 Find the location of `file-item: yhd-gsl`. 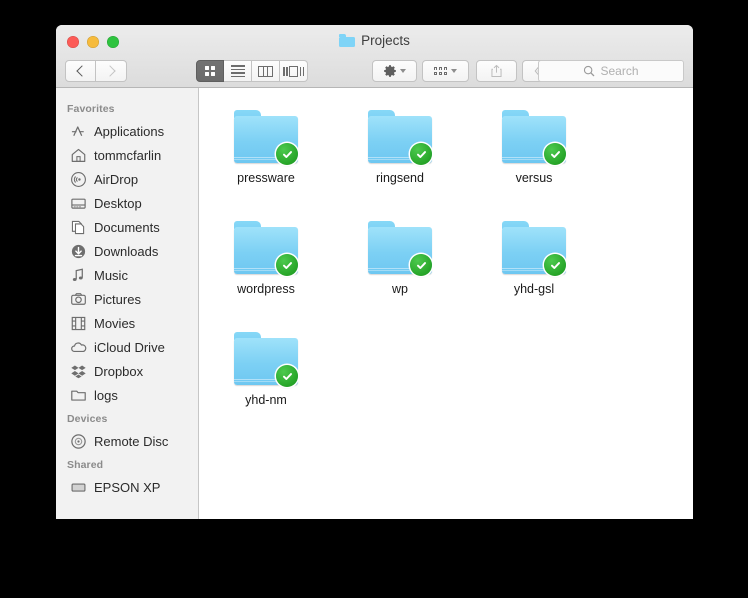

file-item: yhd-gsl is located at coordinates (534, 268).